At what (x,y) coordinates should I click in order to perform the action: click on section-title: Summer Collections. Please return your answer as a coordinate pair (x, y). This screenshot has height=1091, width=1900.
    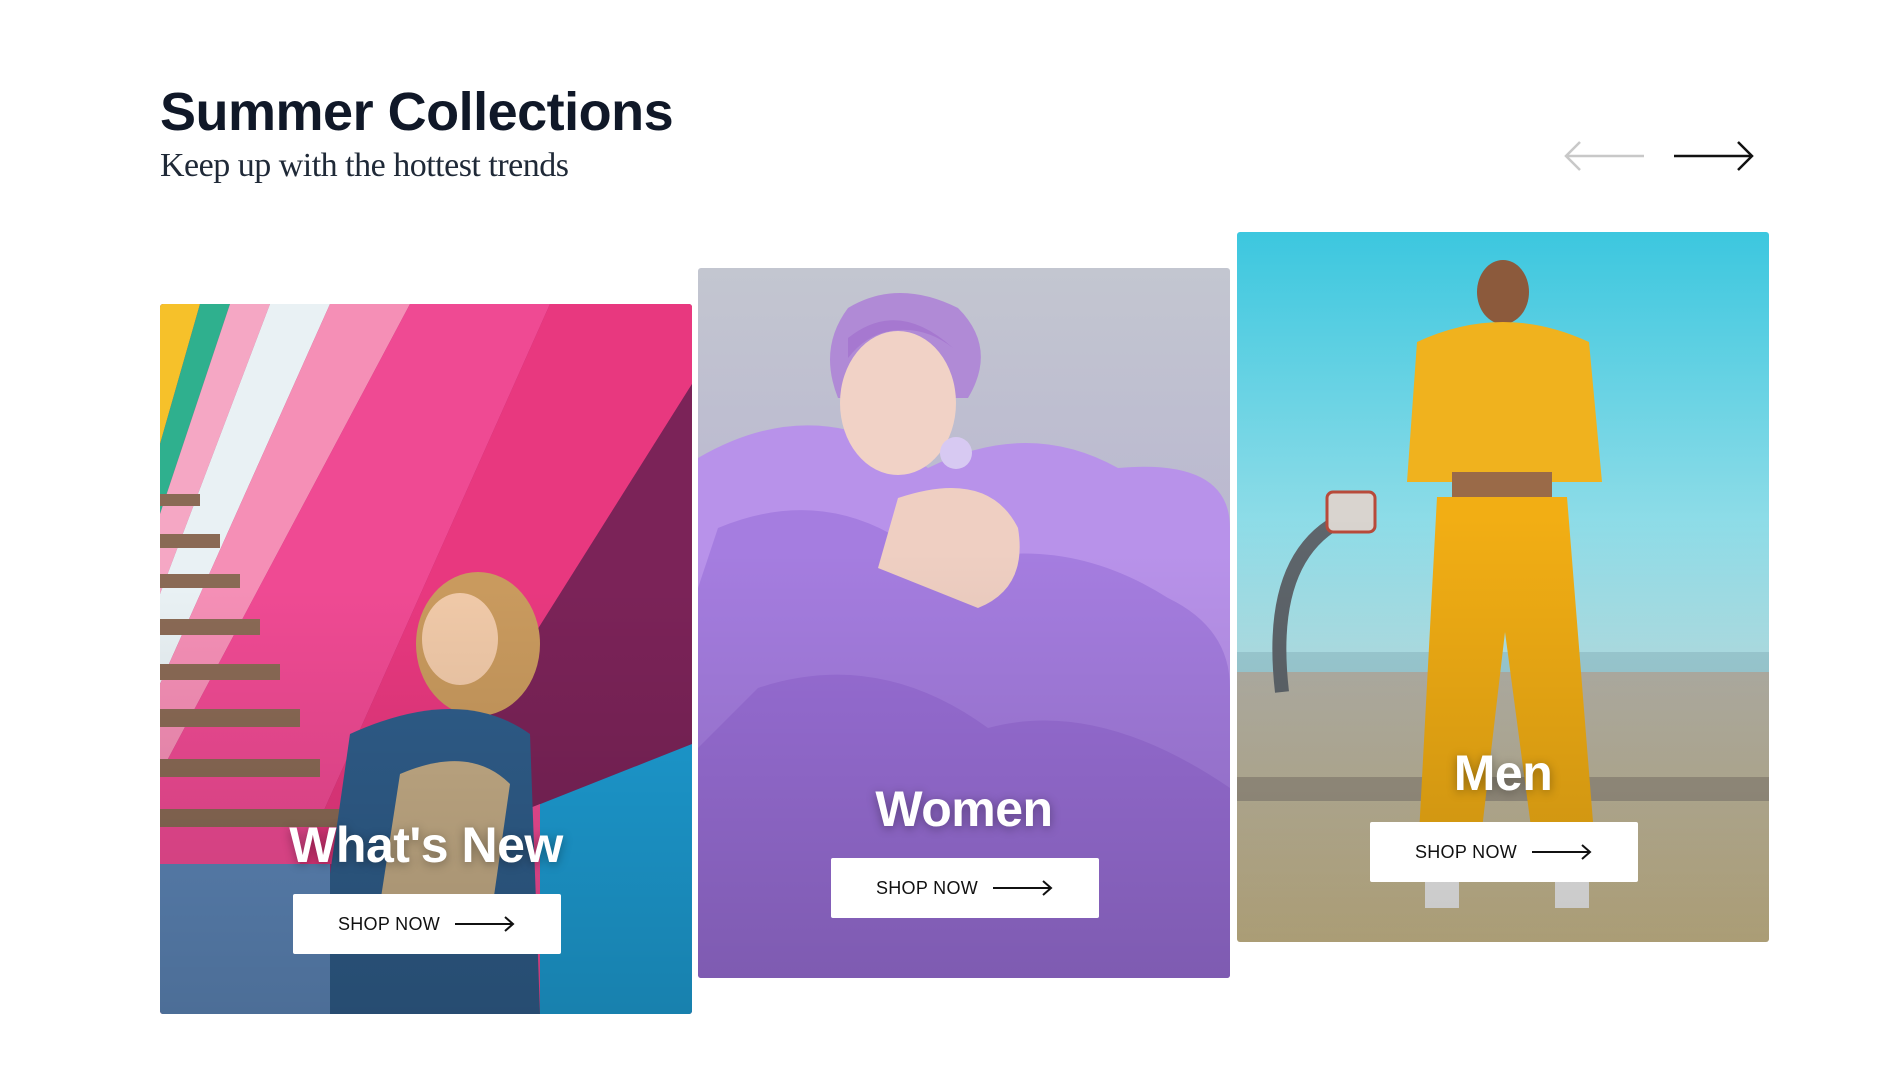
    Looking at the image, I should click on (417, 112).